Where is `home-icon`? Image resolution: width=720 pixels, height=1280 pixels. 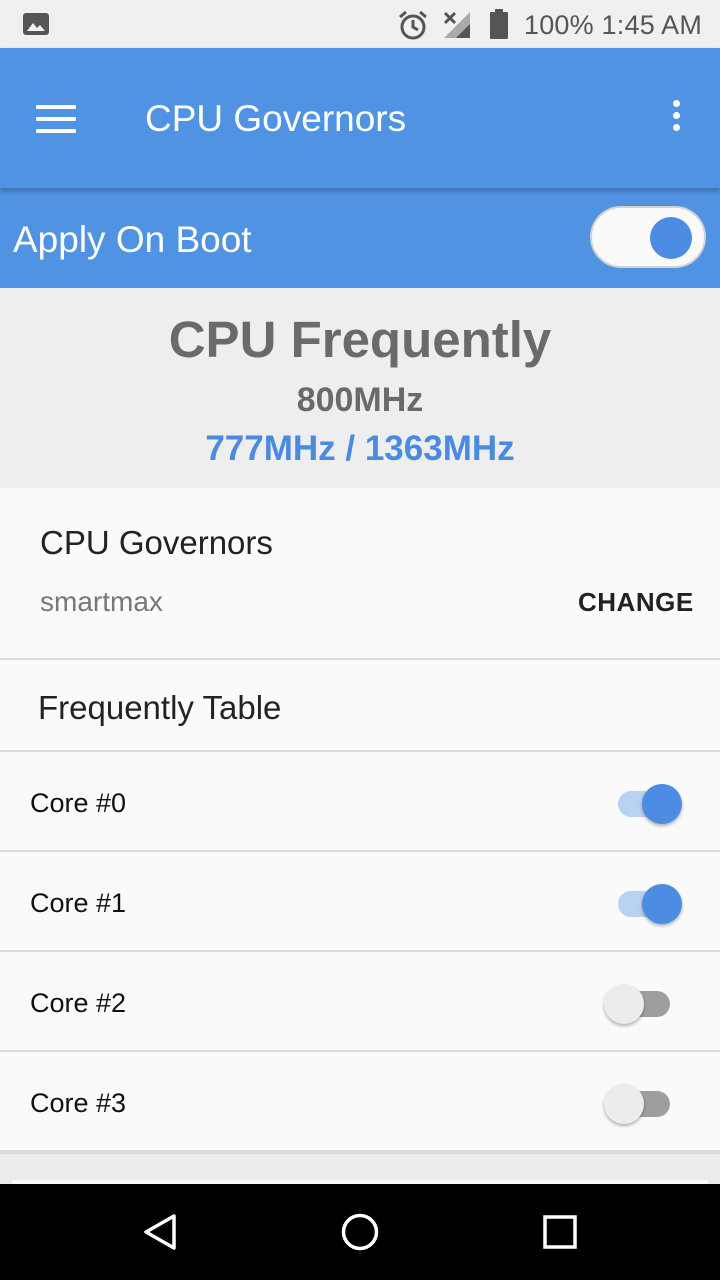 home-icon is located at coordinates (360, 1232).